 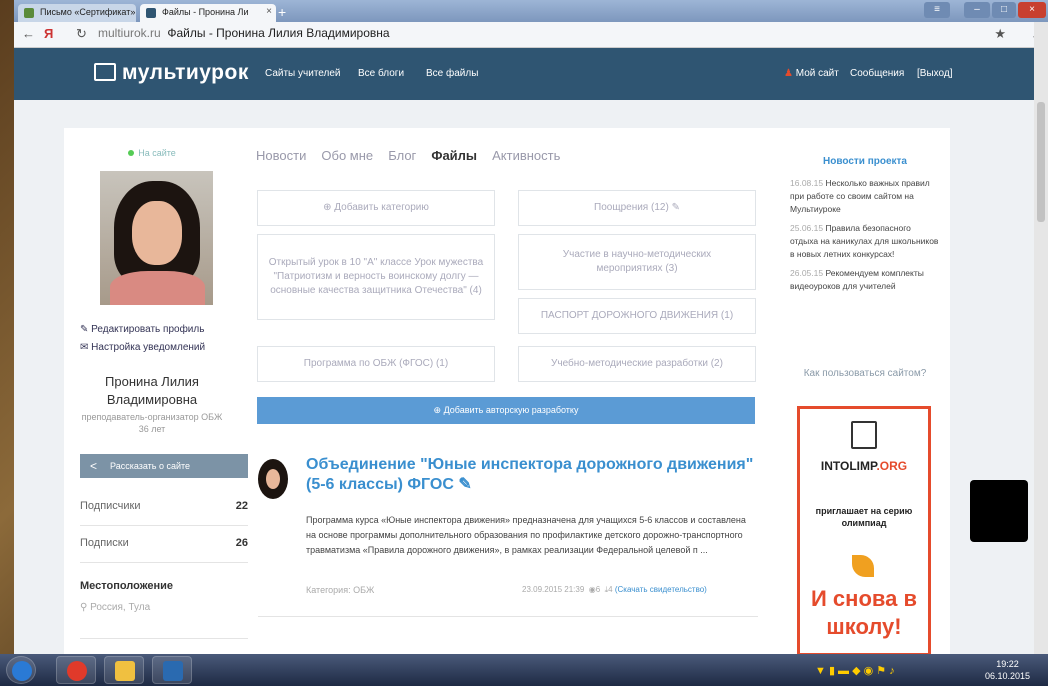 I want to click on folder-icon, so click(x=125, y=671).